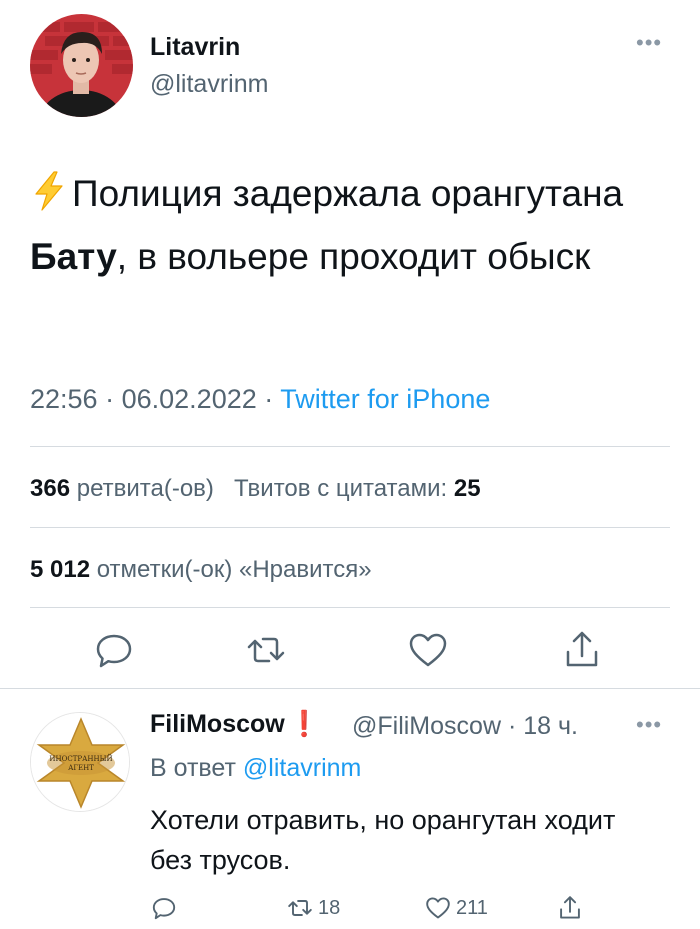  Describe the element at coordinates (467, 488) in the screenshot. I see `quotes-count: 25` at that location.